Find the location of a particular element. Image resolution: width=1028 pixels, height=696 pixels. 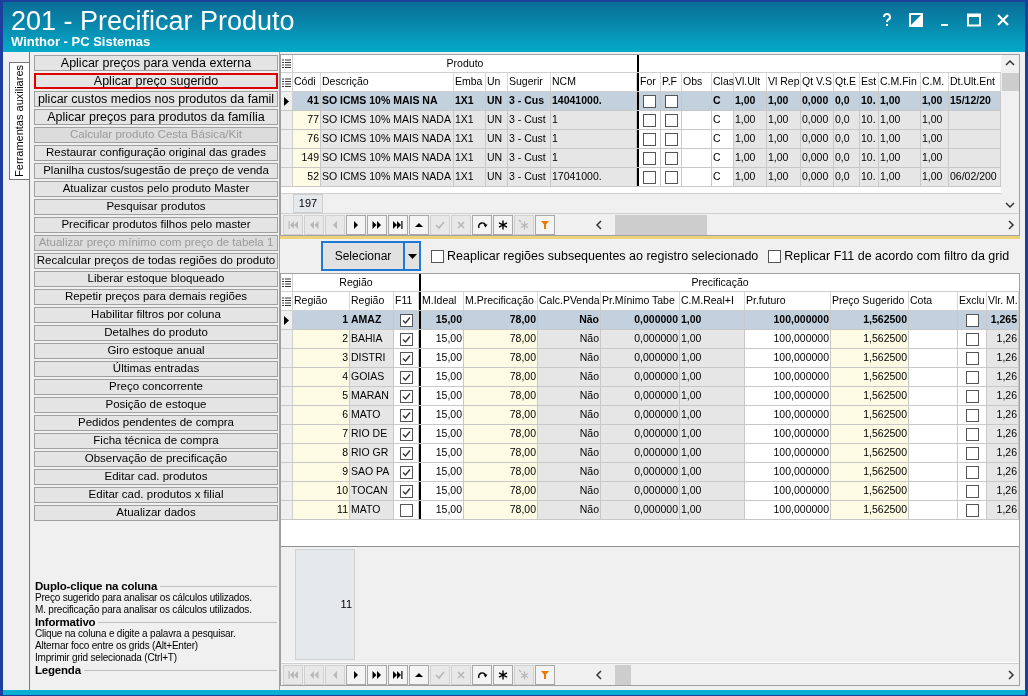

column-header: Clas is located at coordinates (723, 82).